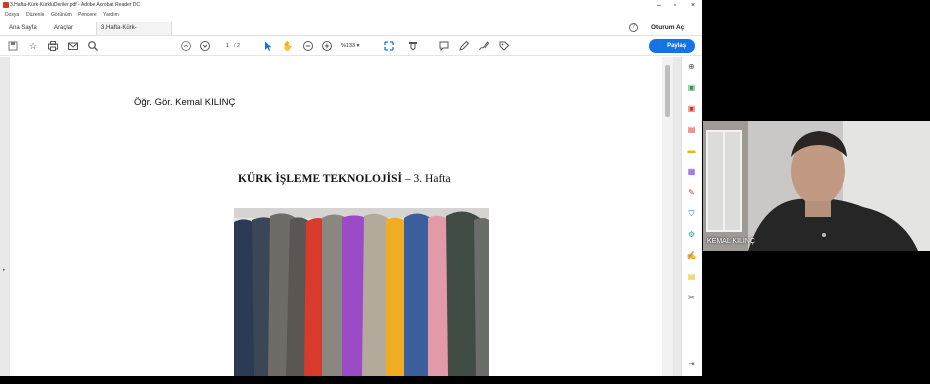  What do you see at coordinates (361, 292) in the screenshot?
I see `fur-pelts-photo` at bounding box center [361, 292].